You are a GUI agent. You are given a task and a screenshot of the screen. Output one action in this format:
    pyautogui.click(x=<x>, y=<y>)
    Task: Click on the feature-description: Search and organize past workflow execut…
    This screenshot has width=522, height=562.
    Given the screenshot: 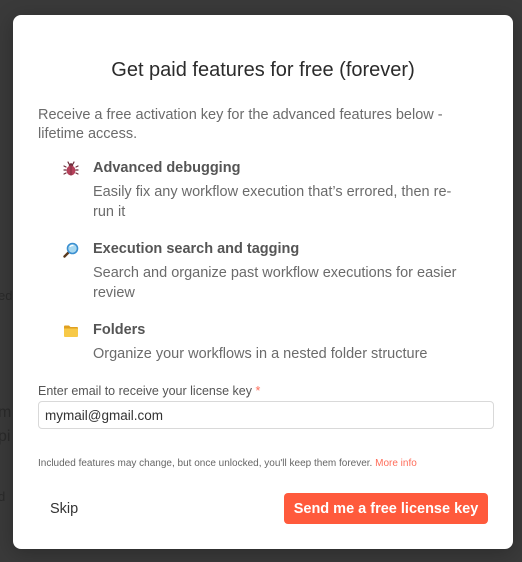 What is the action you would take?
    pyautogui.click(x=275, y=283)
    